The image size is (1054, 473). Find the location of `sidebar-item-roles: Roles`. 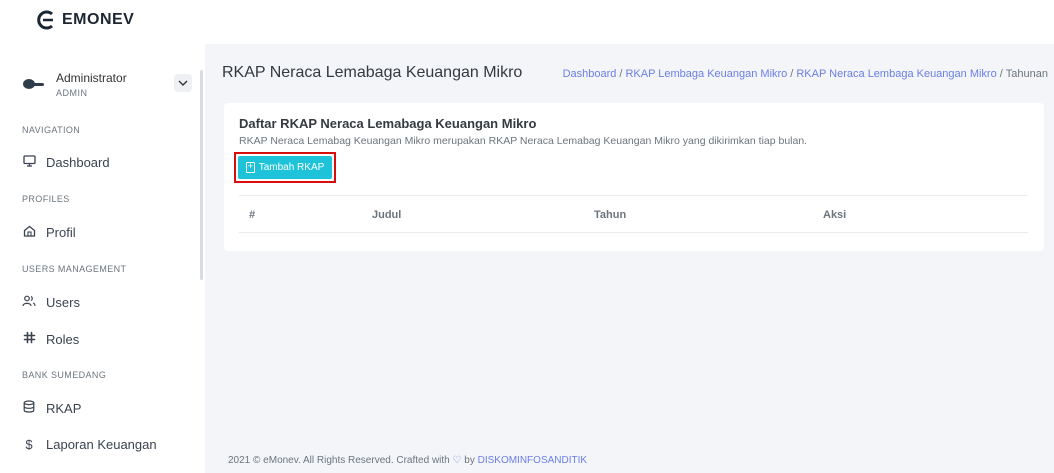

sidebar-item-roles: Roles is located at coordinates (50, 339).